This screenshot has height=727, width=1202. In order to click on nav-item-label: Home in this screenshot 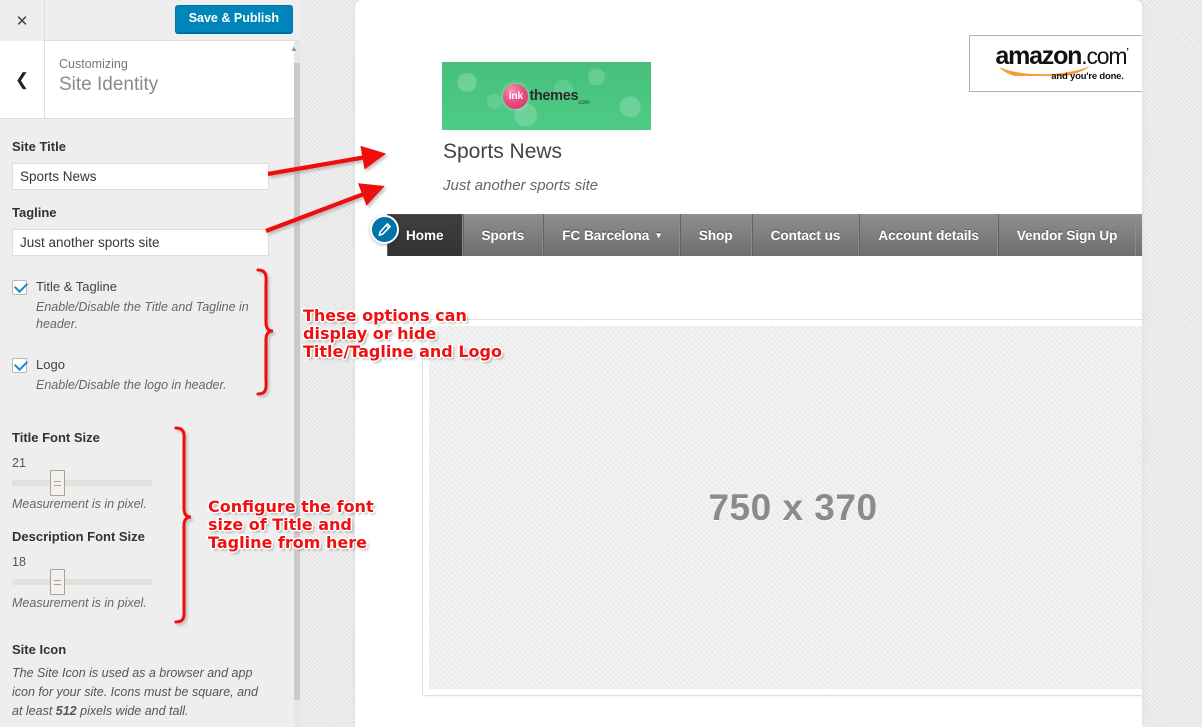, I will do `click(425, 235)`.